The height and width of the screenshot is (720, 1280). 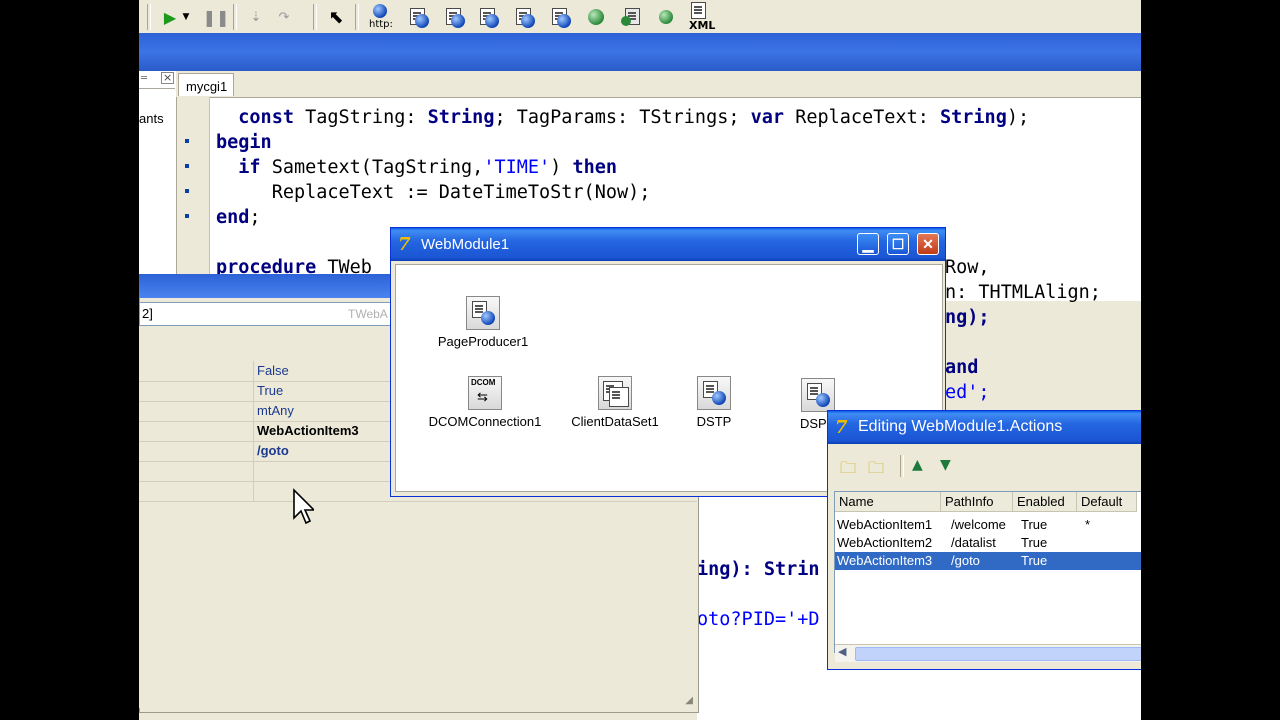 What do you see at coordinates (206, 84) in the screenshot?
I see `tab-mycgi1: mycgi1` at bounding box center [206, 84].